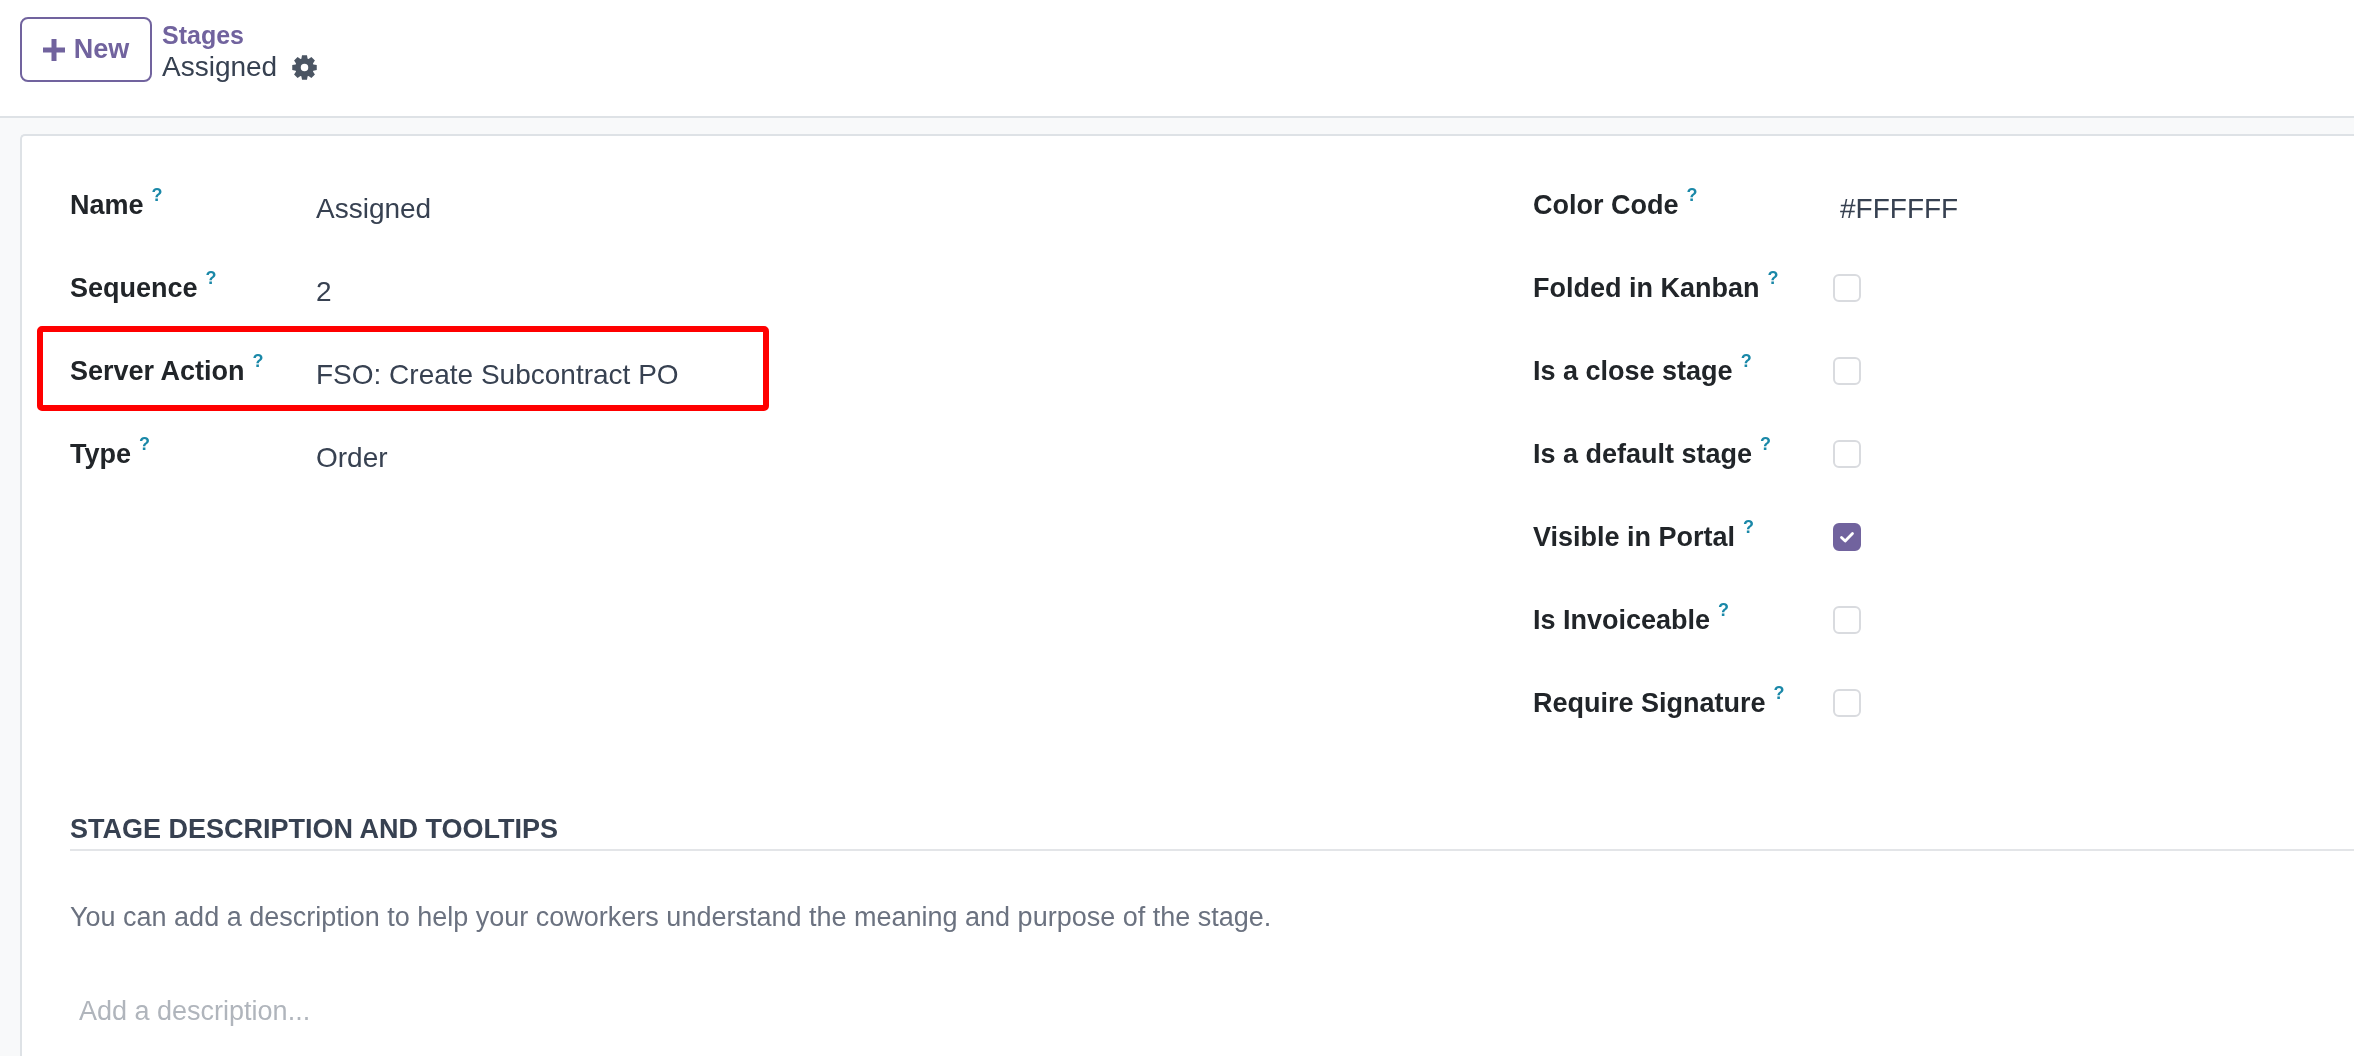  What do you see at coordinates (324, 292) in the screenshot?
I see `field-value: 2` at bounding box center [324, 292].